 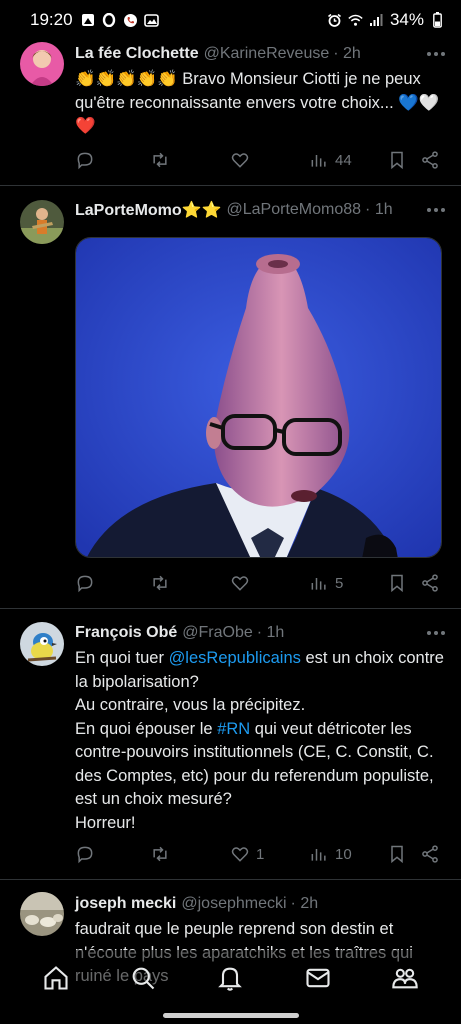 I want to click on communities-icon, so click(x=405, y=978).